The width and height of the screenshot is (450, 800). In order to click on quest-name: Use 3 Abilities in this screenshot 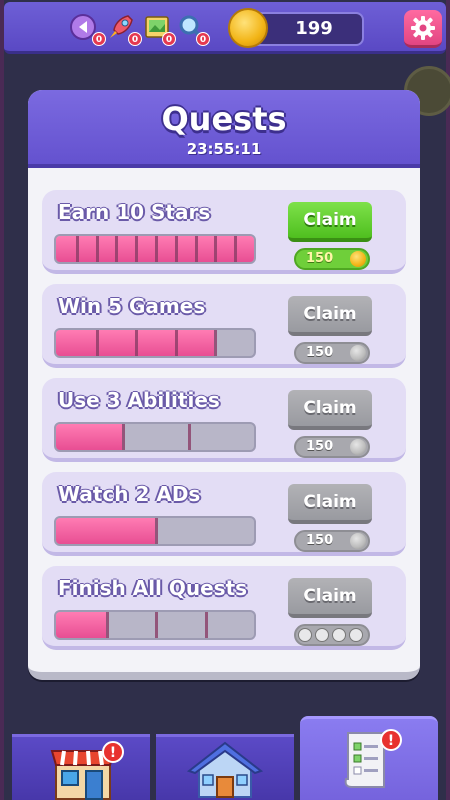, I will do `click(139, 400)`.